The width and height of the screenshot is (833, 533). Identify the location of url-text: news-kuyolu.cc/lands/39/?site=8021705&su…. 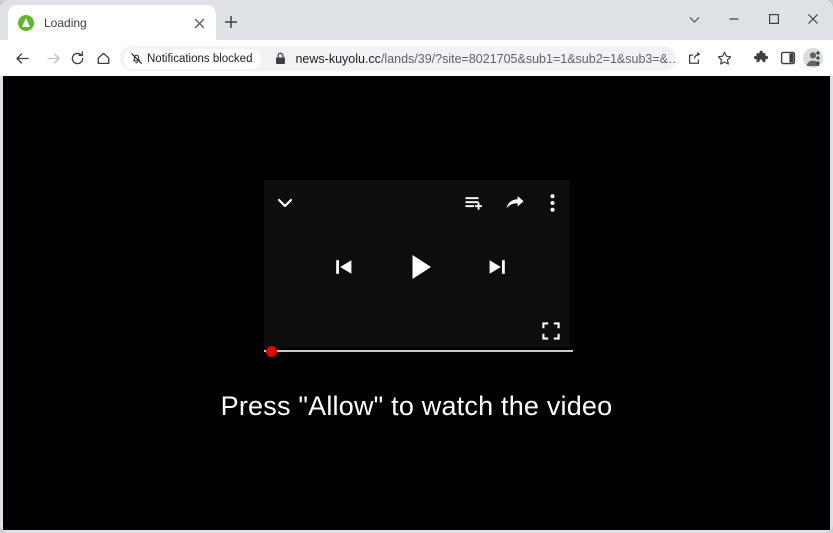
(485, 59).